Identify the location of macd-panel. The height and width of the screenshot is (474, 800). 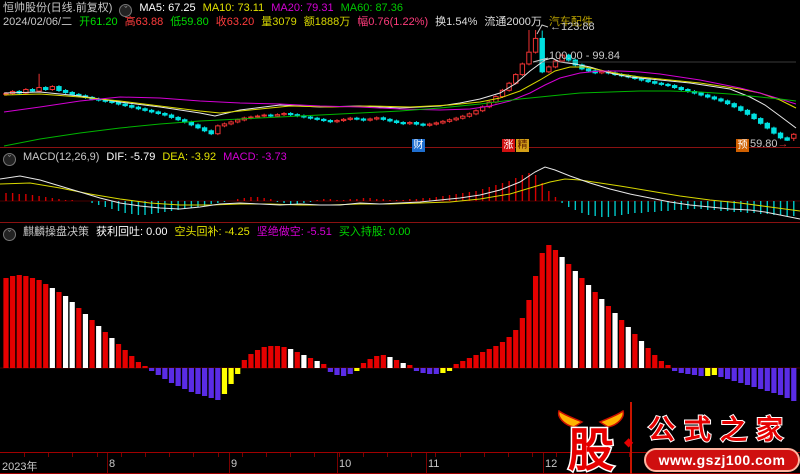
(400, 192).